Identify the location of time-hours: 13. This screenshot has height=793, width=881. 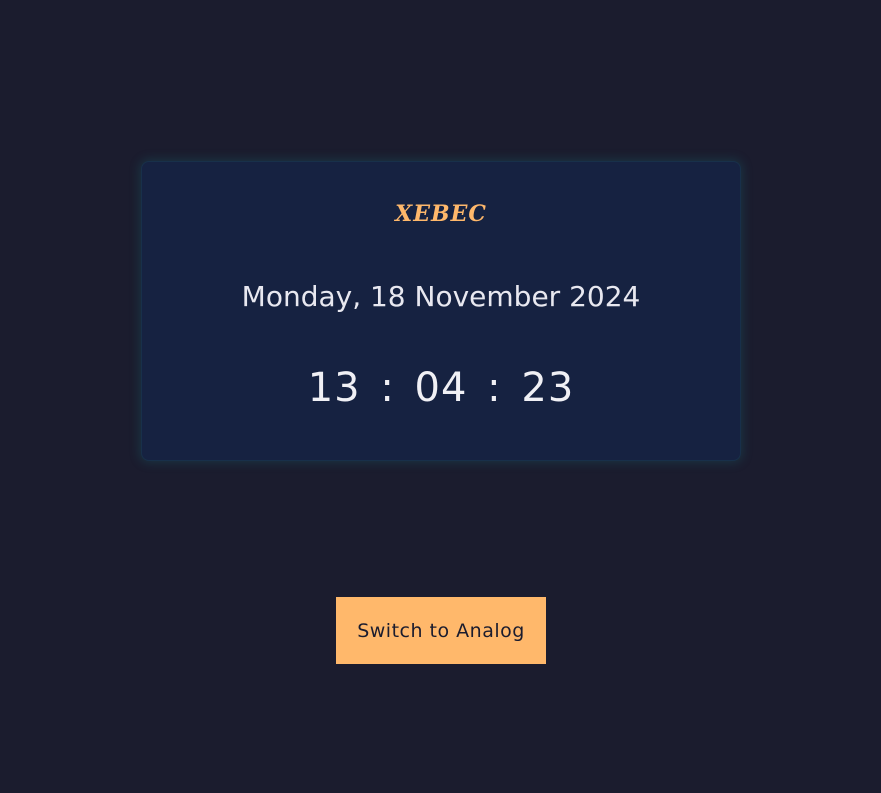
(334, 388).